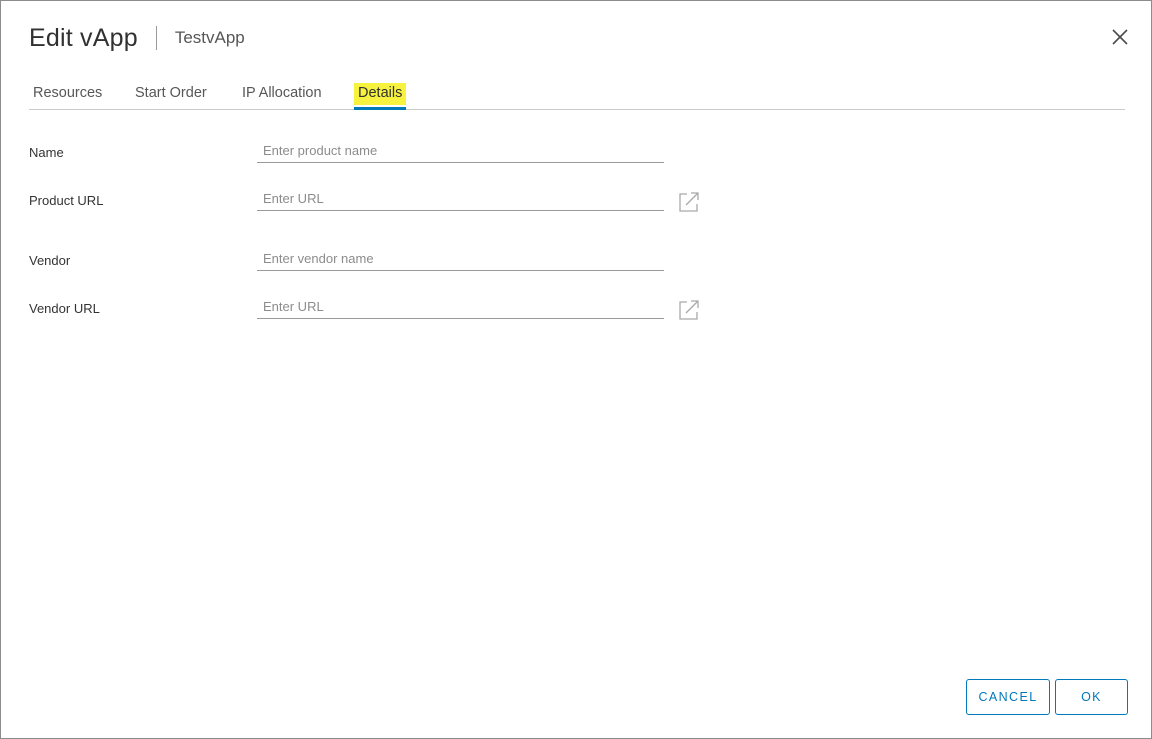  I want to click on cancel-button: CANCEL, so click(1008, 697).